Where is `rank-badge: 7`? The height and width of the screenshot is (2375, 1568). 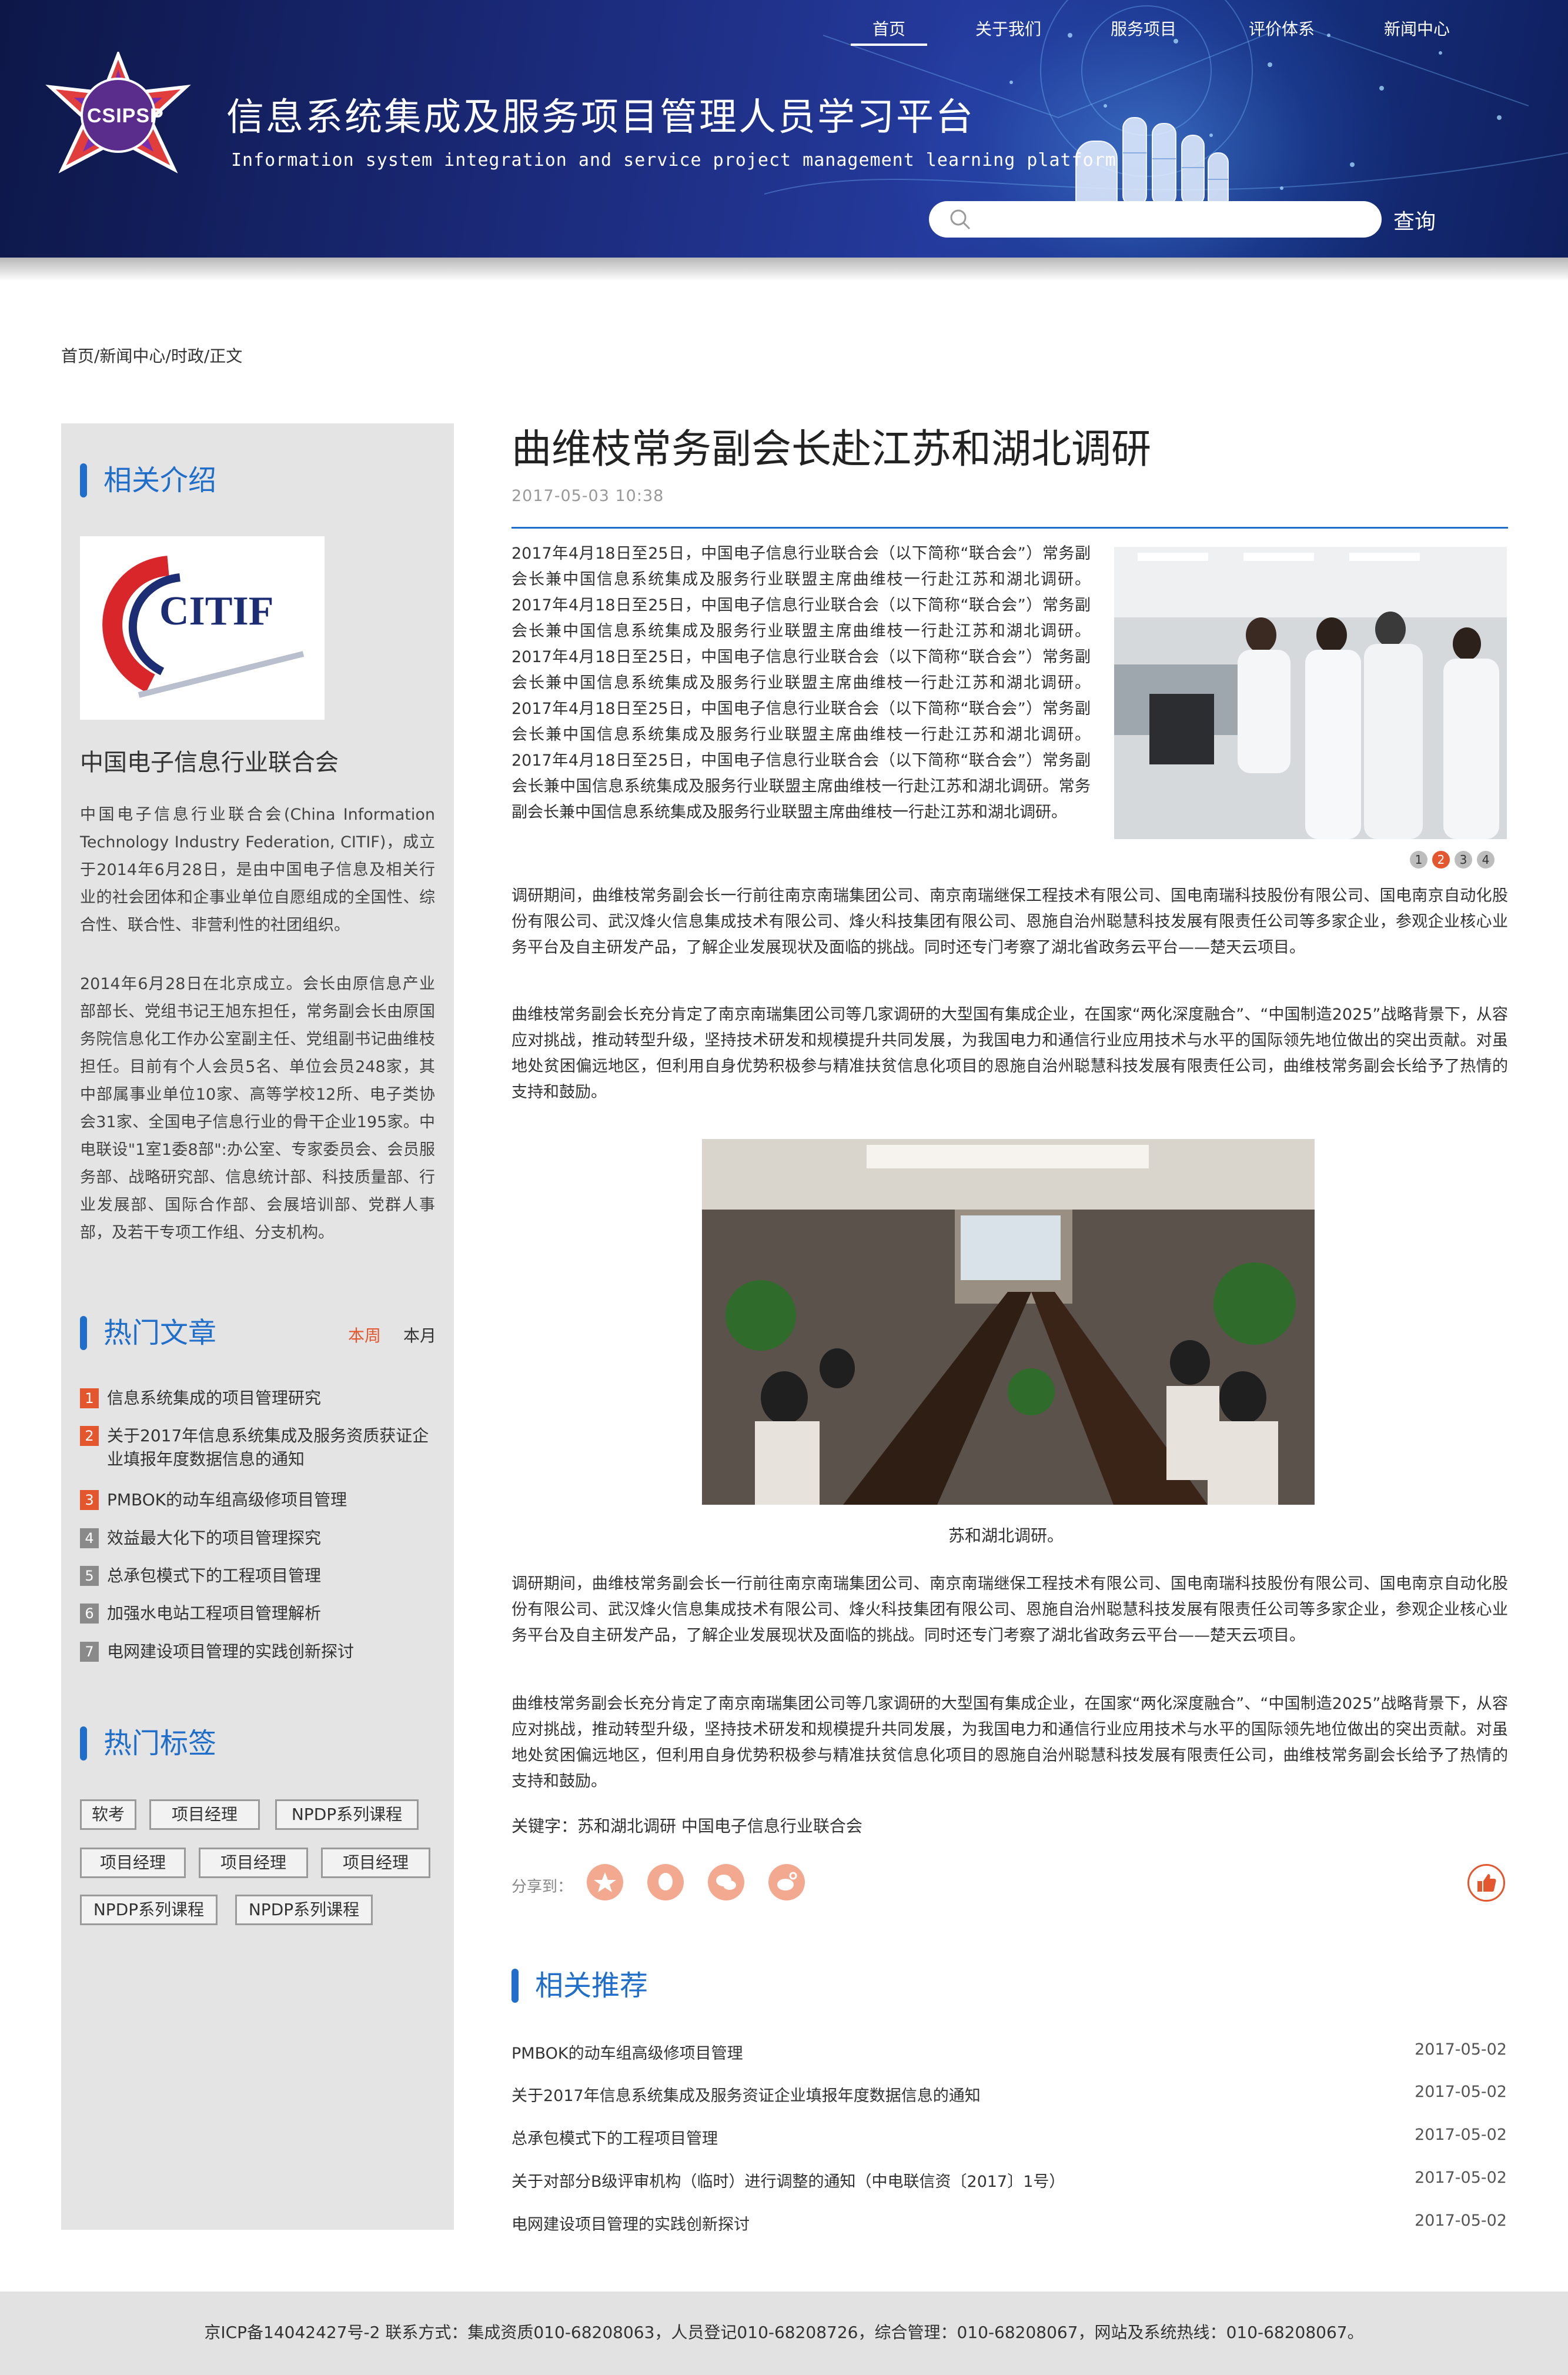 rank-badge: 7 is located at coordinates (89, 1652).